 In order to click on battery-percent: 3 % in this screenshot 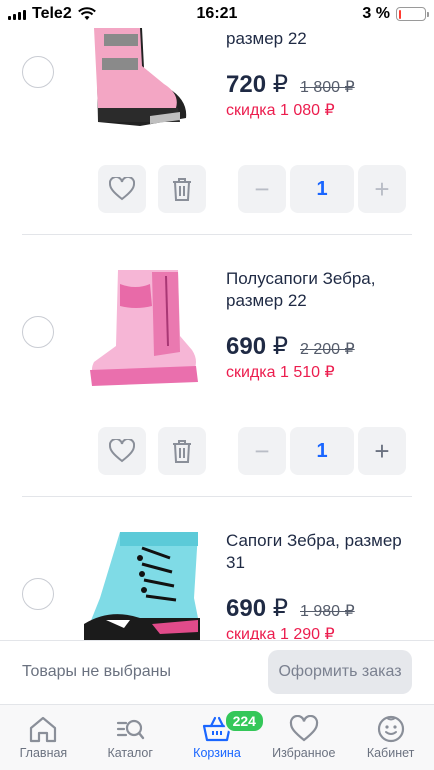, I will do `click(376, 13)`.